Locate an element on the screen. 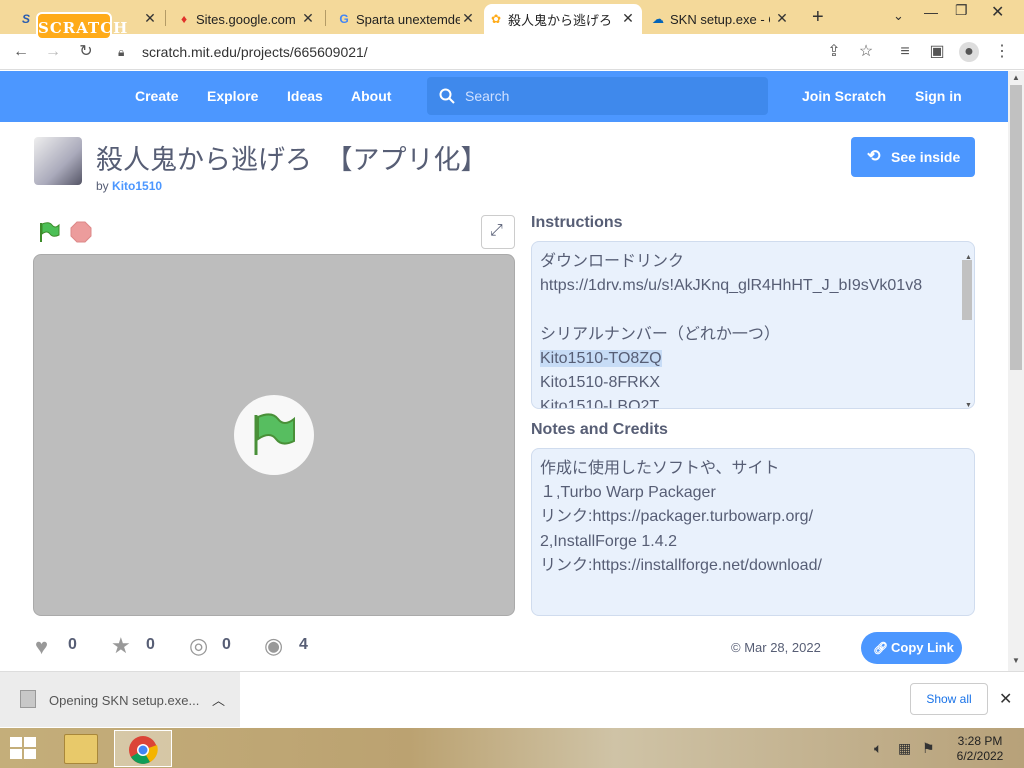 The image size is (1024, 768). copy-link-button: 🔗︎ Copy Link is located at coordinates (911, 648).